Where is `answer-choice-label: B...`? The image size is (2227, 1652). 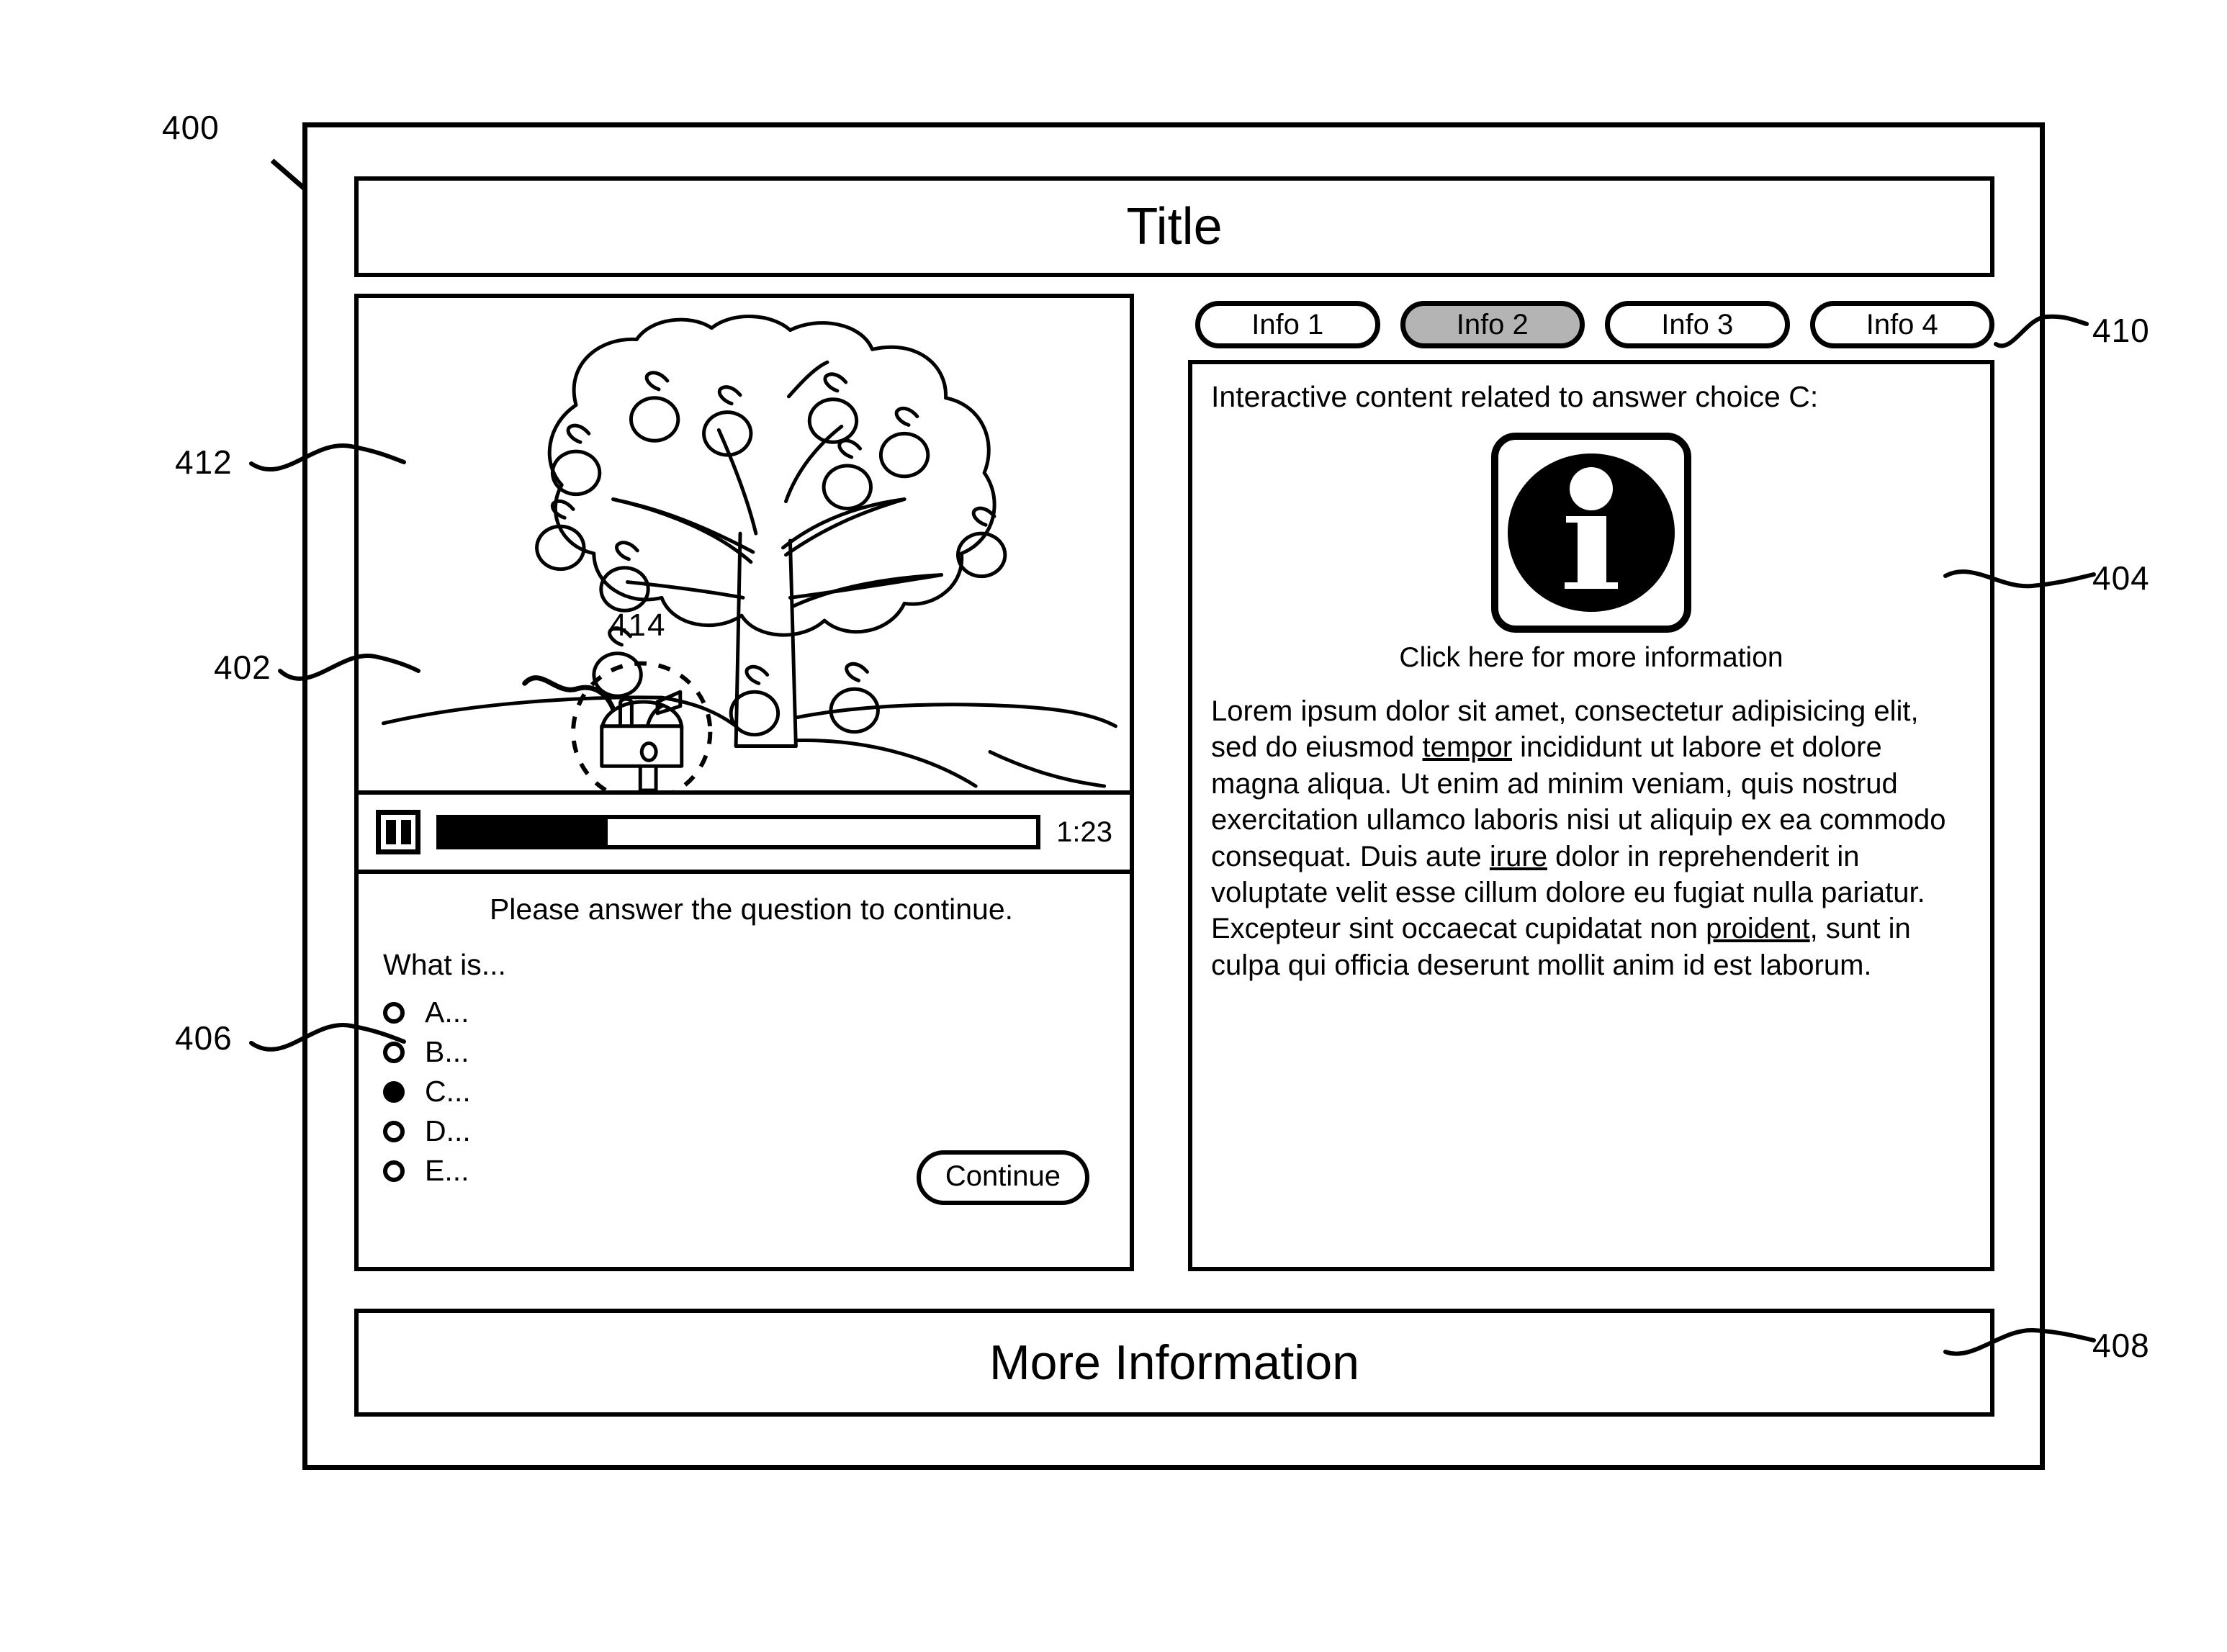
answer-choice-label: B... is located at coordinates (447, 1051).